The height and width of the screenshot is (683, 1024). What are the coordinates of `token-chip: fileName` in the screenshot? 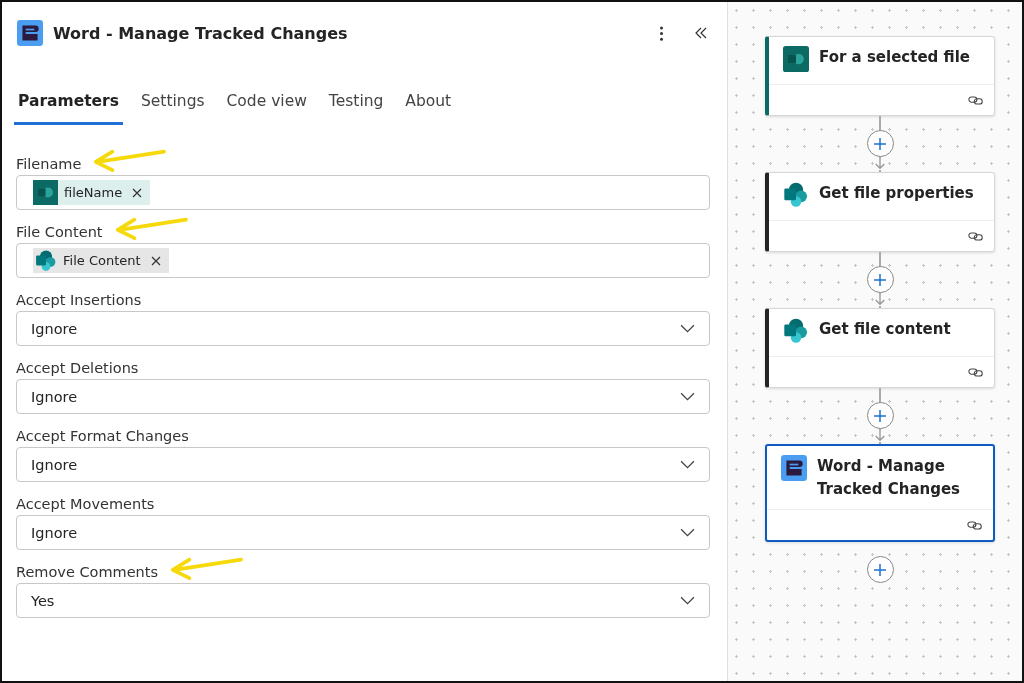 It's located at (92, 192).